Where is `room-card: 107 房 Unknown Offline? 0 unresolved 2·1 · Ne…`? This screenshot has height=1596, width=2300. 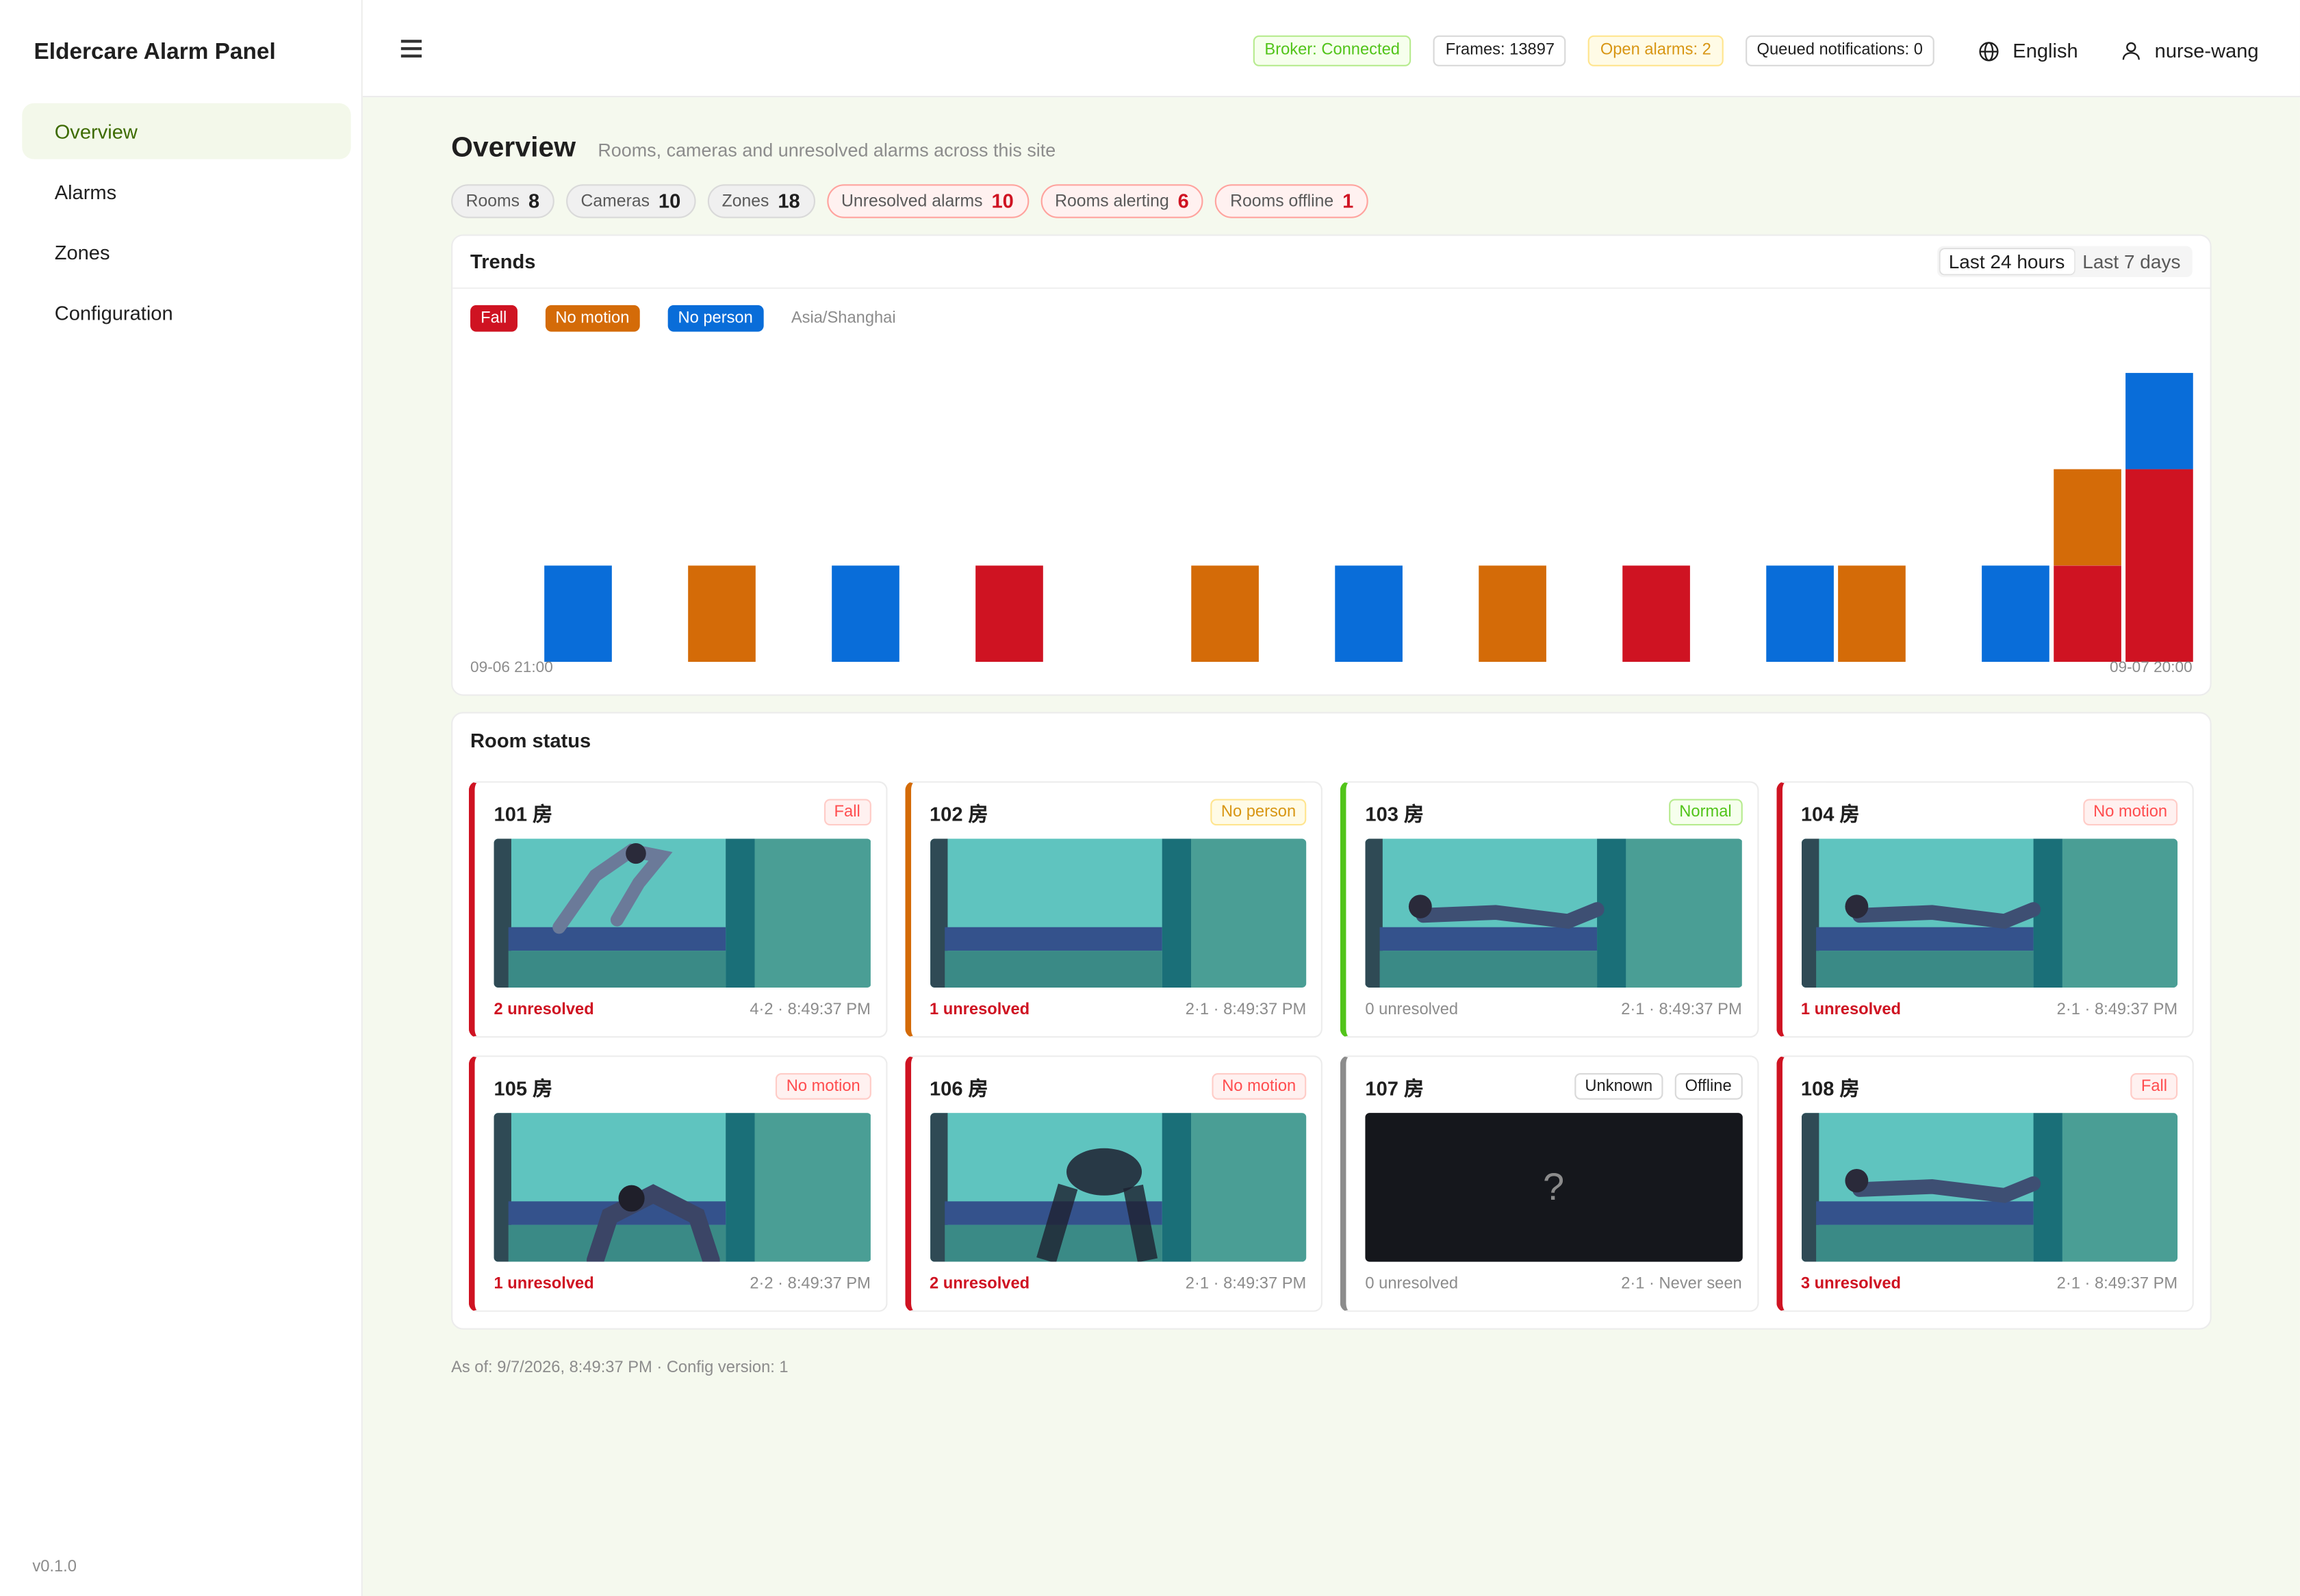 room-card: 107 房 Unknown Offline? 0 unresolved 2·1 · Ne… is located at coordinates (1549, 1183).